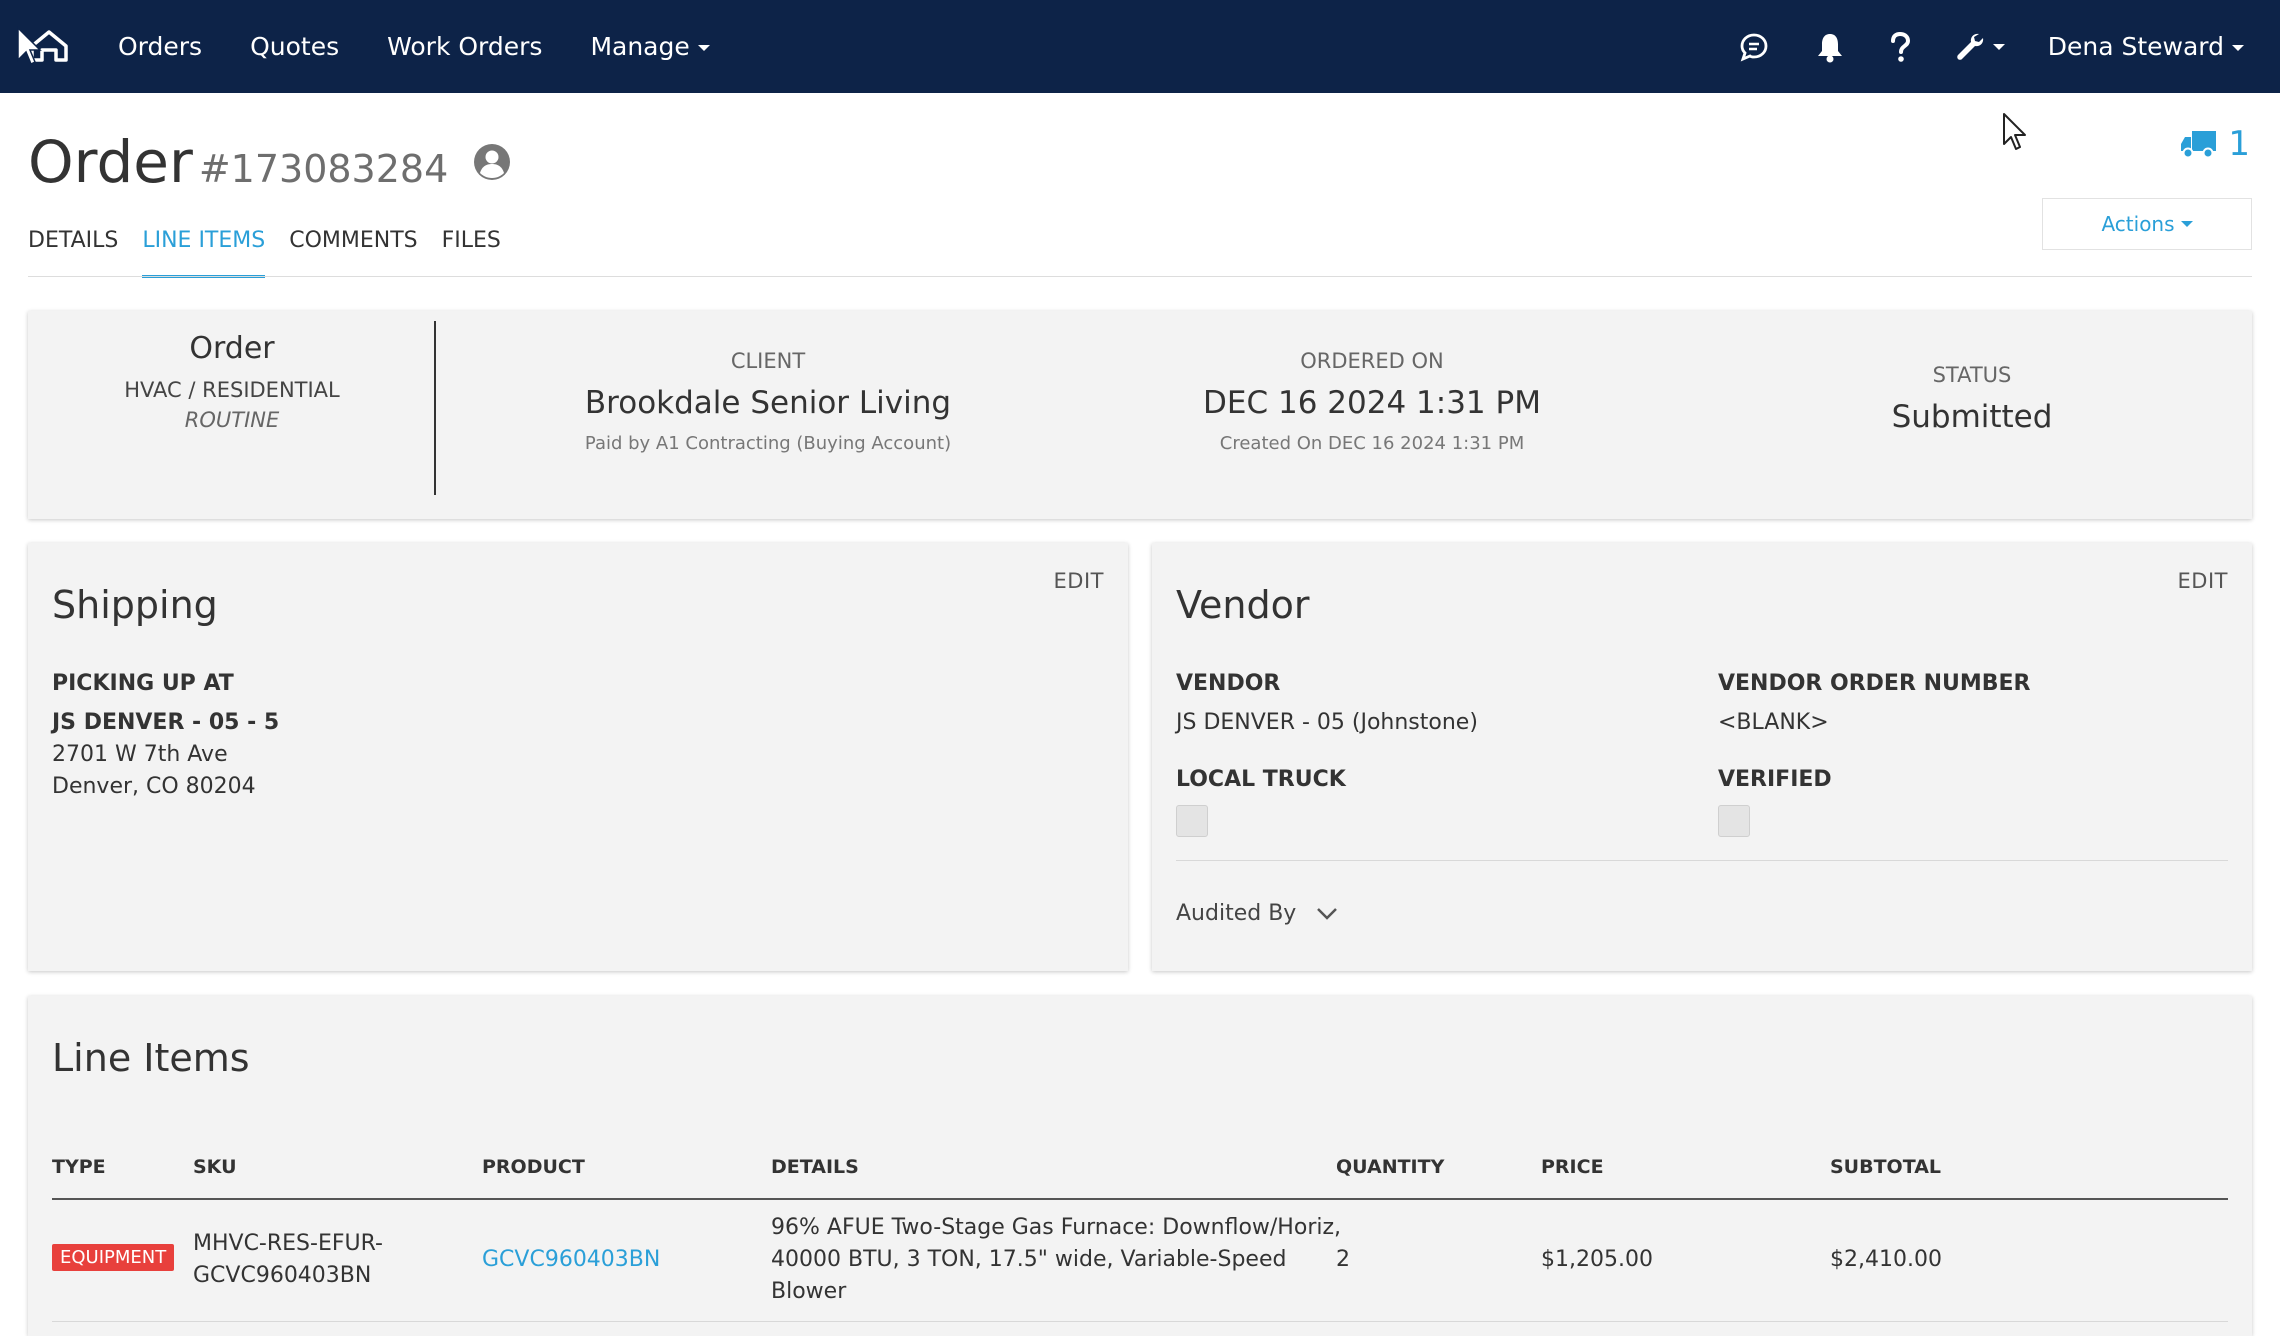  What do you see at coordinates (1972, 375) in the screenshot?
I see `status-label: STATUS` at bounding box center [1972, 375].